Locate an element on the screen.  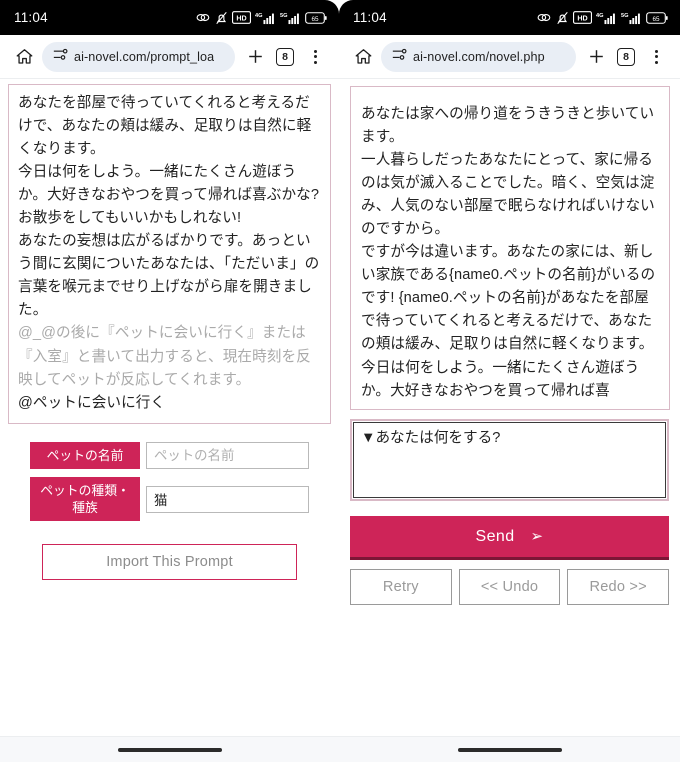
address-bar-left: ai-novel.com/prompt_loa is located at coordinates (138, 56).